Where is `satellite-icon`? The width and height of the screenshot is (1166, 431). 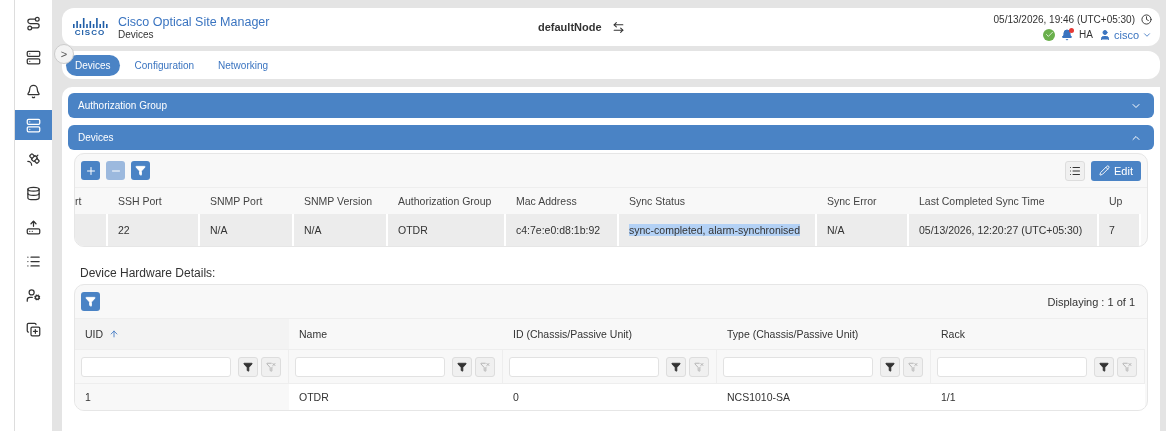 satellite-icon is located at coordinates (33, 159).